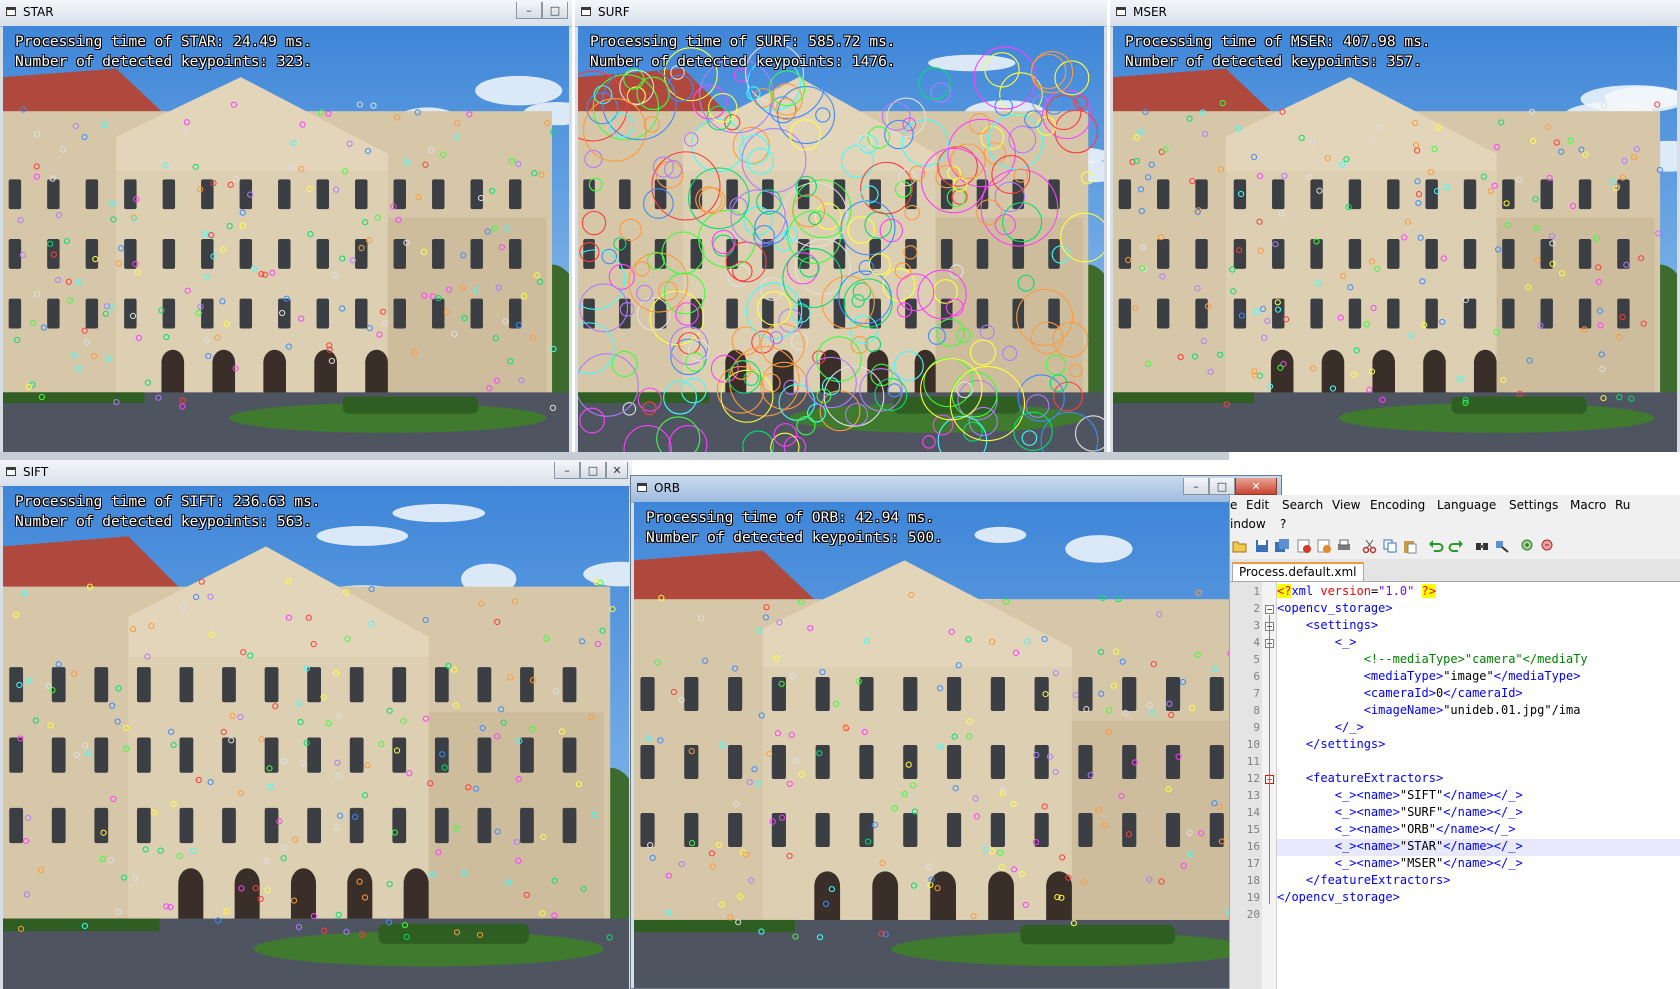 The height and width of the screenshot is (989, 1680). What do you see at coordinates (1253, 795) in the screenshot?
I see `line-number: 13` at bounding box center [1253, 795].